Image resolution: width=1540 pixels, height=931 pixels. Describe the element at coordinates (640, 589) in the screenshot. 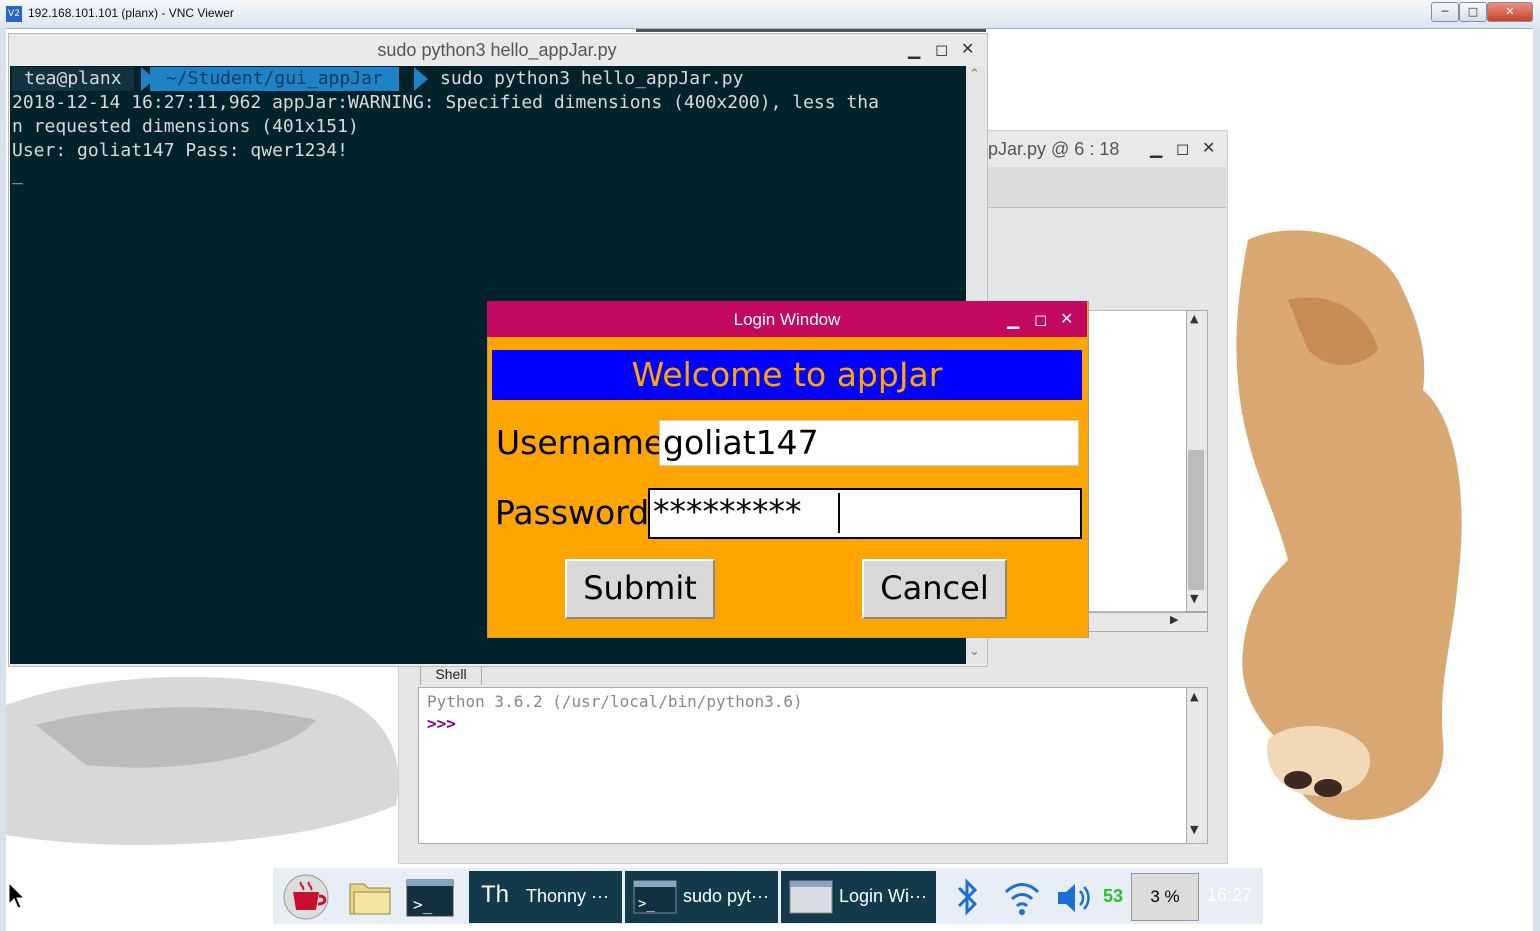

I see `submit-button: Submit` at that location.